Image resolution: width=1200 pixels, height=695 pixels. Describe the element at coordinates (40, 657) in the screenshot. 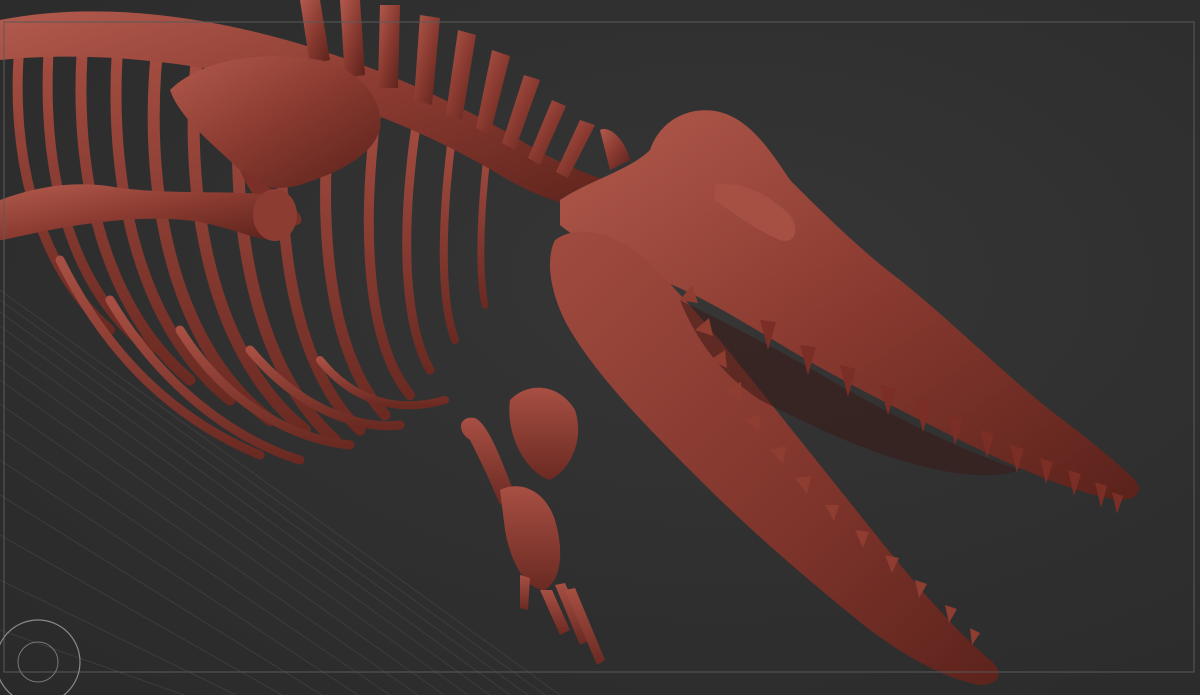

I see `circle-target-icon` at that location.